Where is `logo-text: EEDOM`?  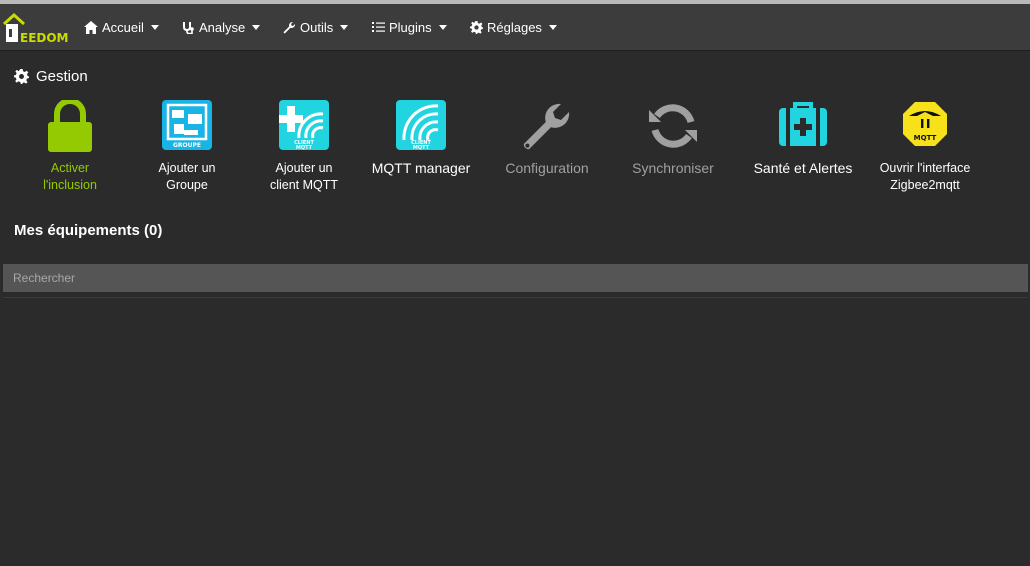 logo-text: EEDOM is located at coordinates (44, 38).